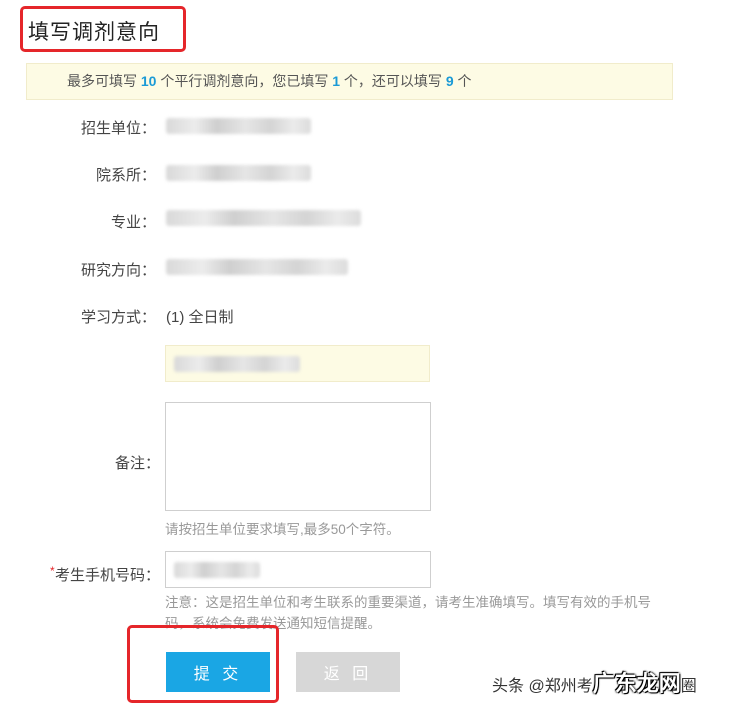 The width and height of the screenshot is (739, 711). What do you see at coordinates (542, 686) in the screenshot?
I see `watermark-prefix: 头条 @郑州考` at bounding box center [542, 686].